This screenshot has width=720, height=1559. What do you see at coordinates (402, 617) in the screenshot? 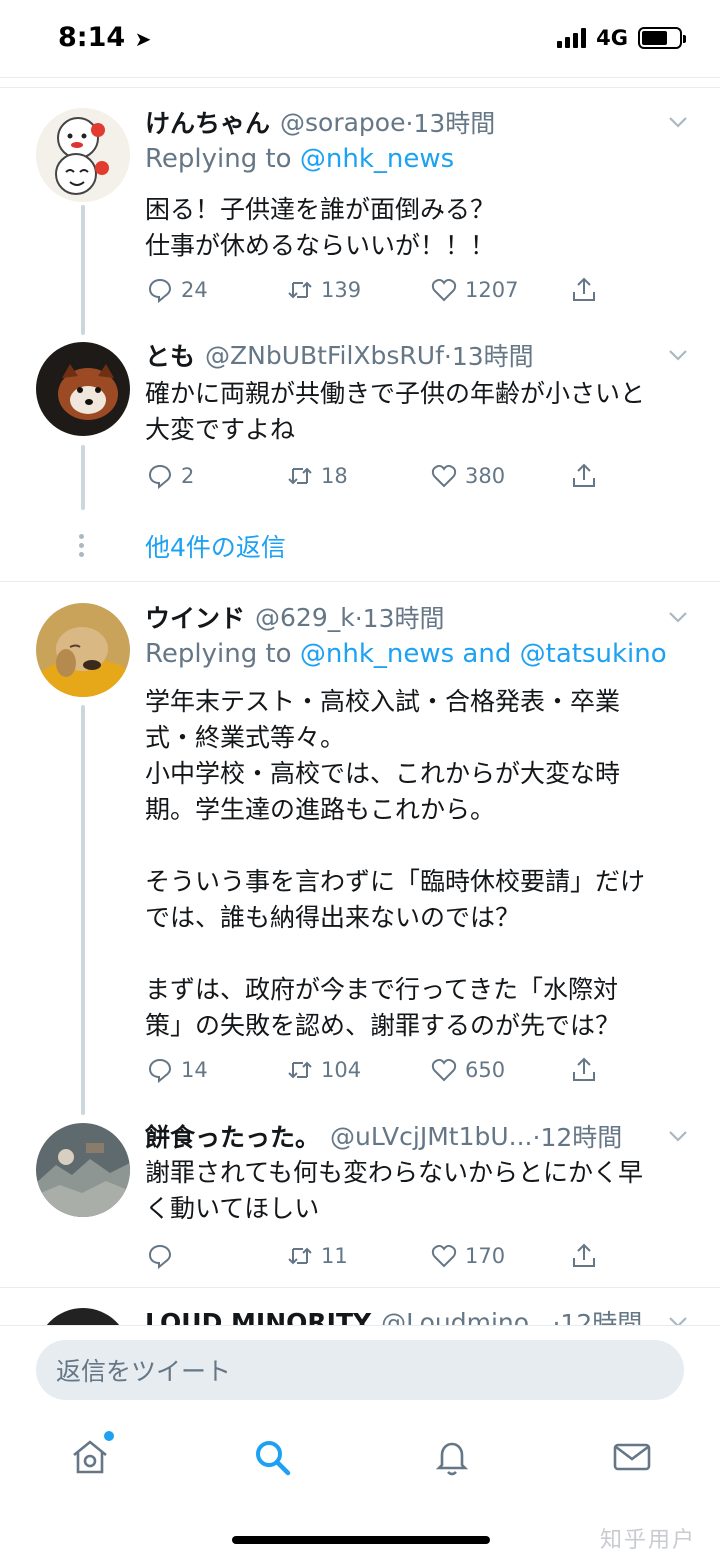
I see `tweet-header: ウインド @629_k ·13時間` at bounding box center [402, 617].